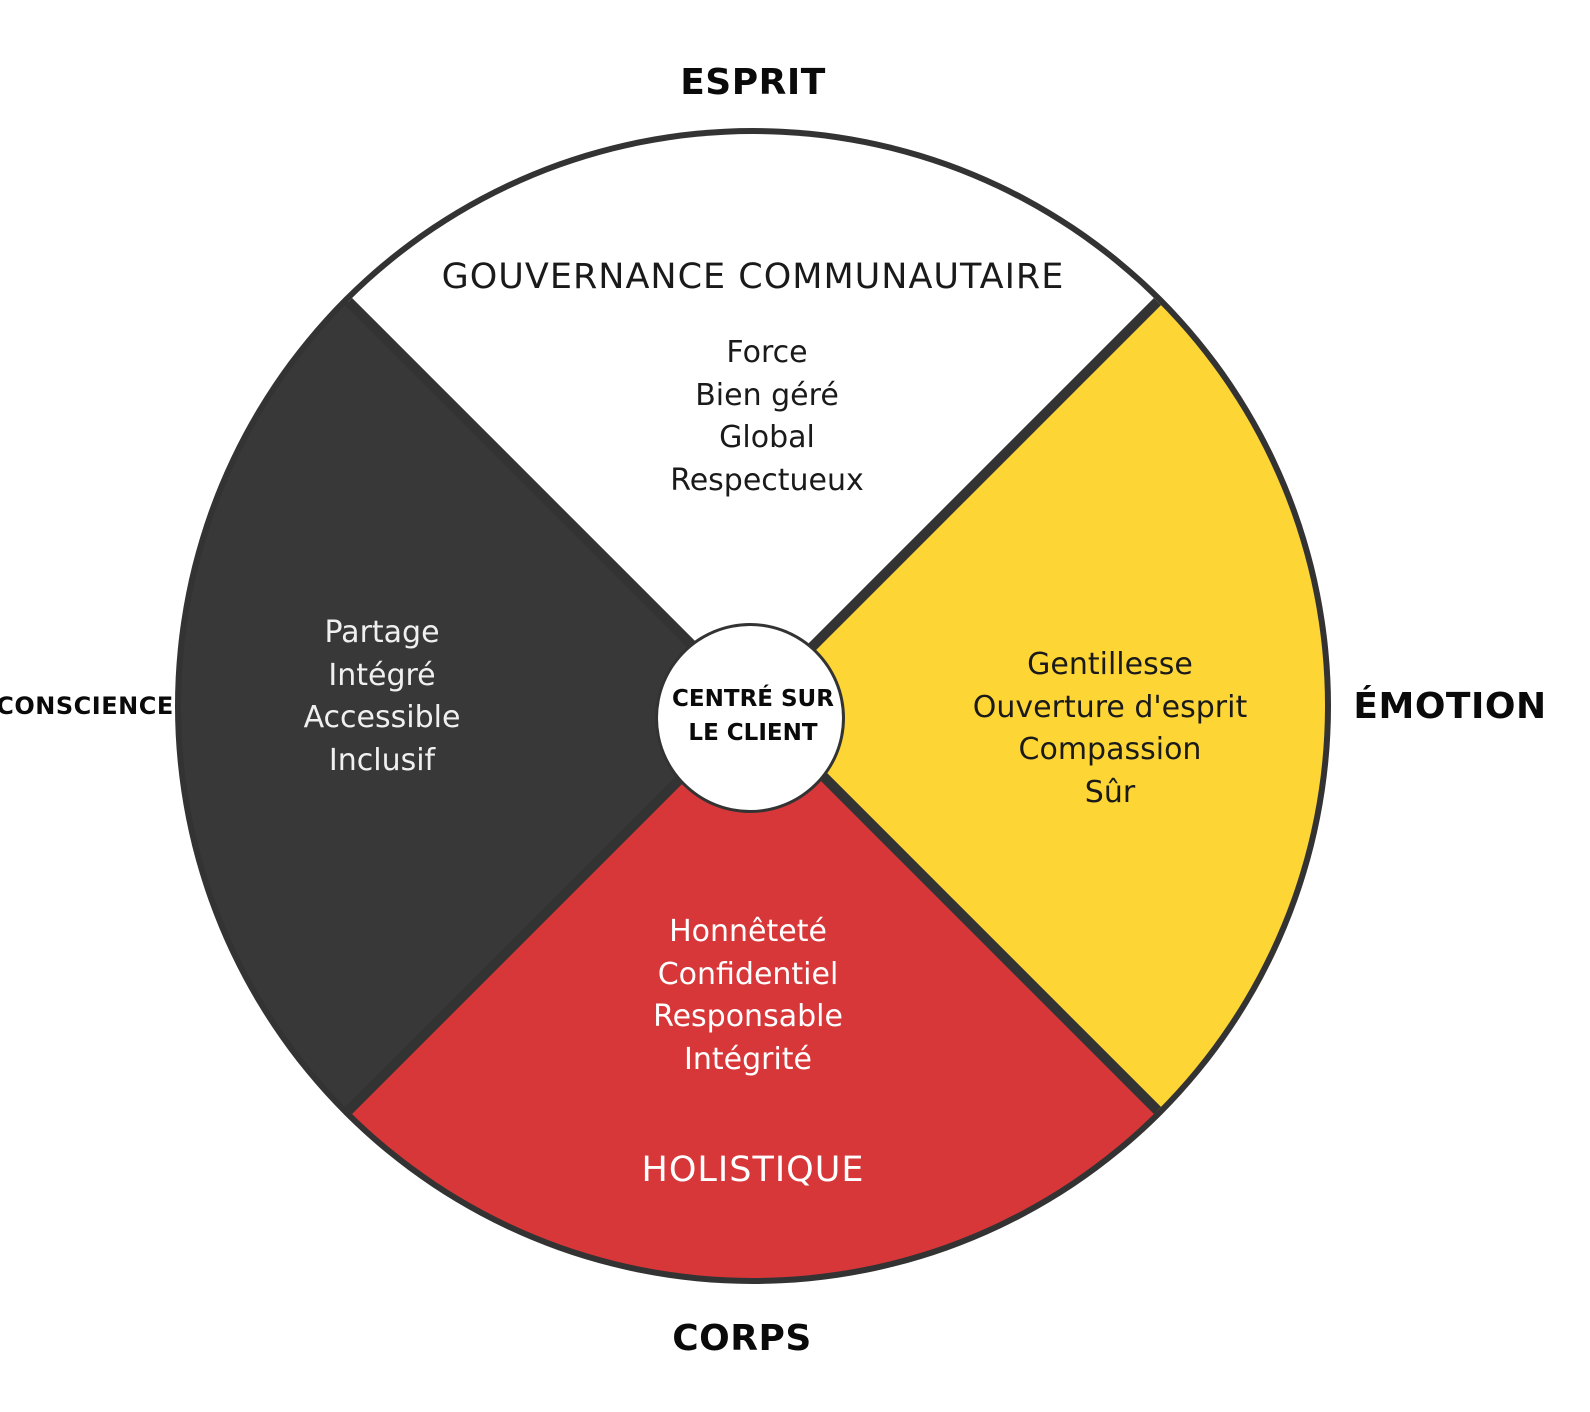  Describe the element at coordinates (748, 931) in the screenshot. I see `quadrant-word: Honnêteté` at that location.